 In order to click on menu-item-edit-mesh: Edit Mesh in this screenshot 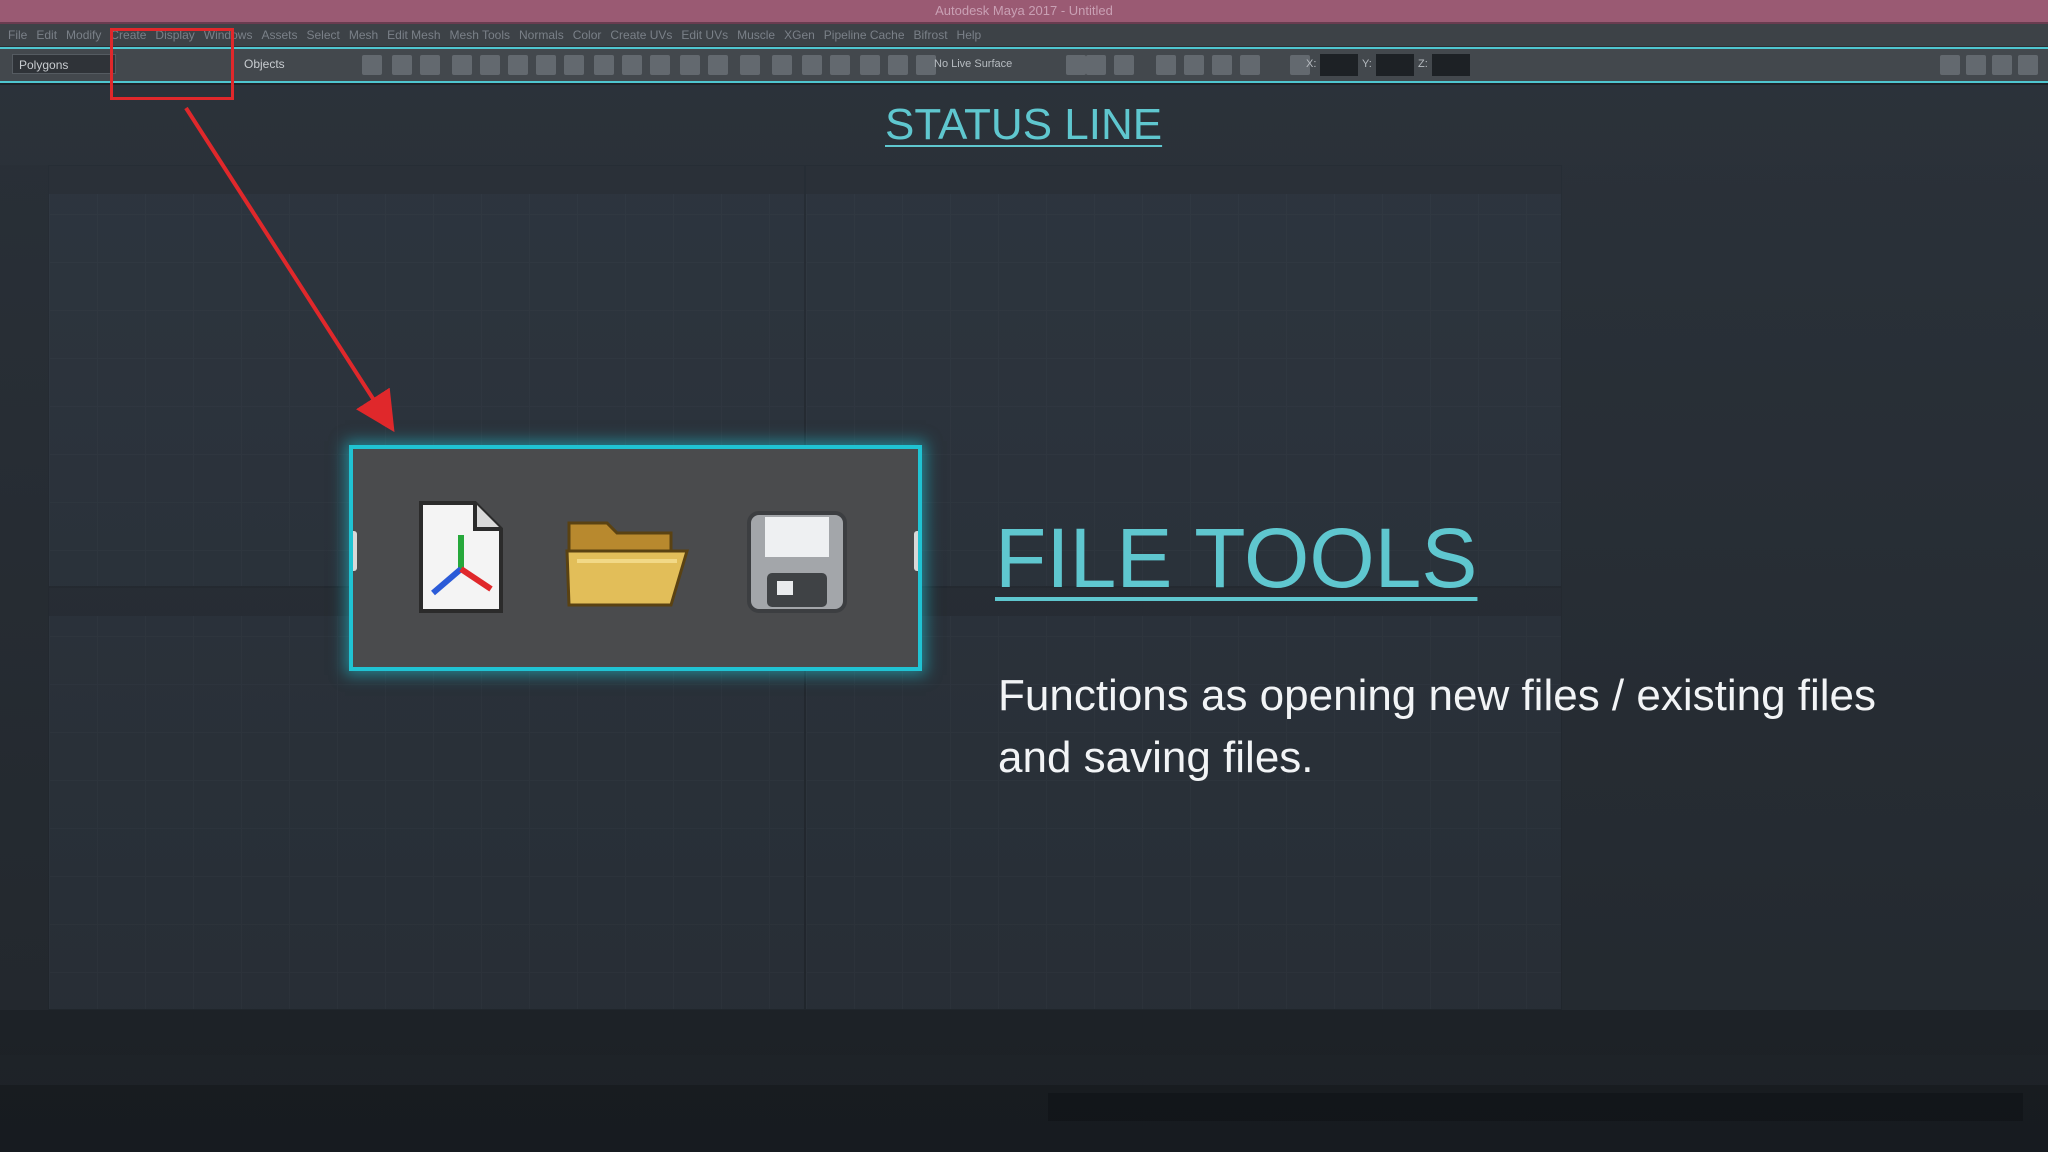, I will do `click(418, 33)`.